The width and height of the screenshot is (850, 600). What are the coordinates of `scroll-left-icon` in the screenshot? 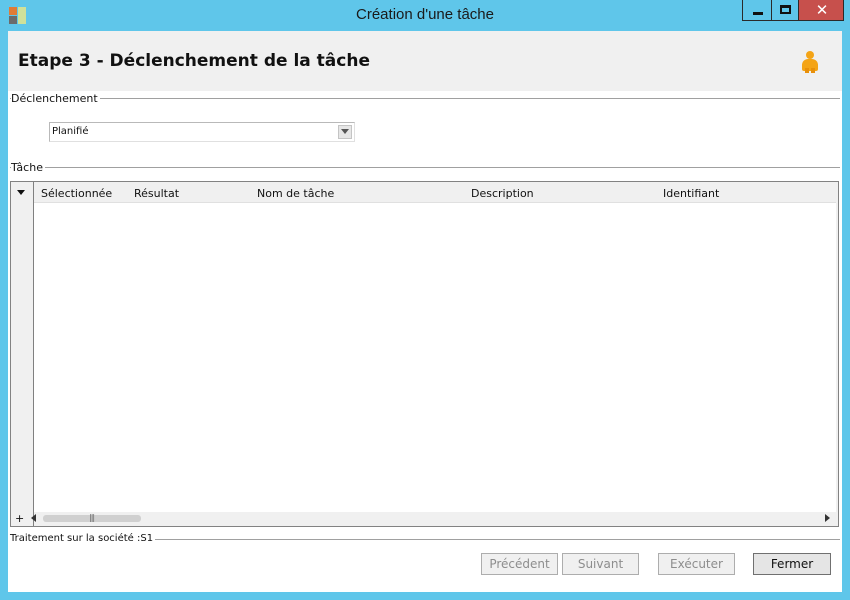 It's located at (33, 518).